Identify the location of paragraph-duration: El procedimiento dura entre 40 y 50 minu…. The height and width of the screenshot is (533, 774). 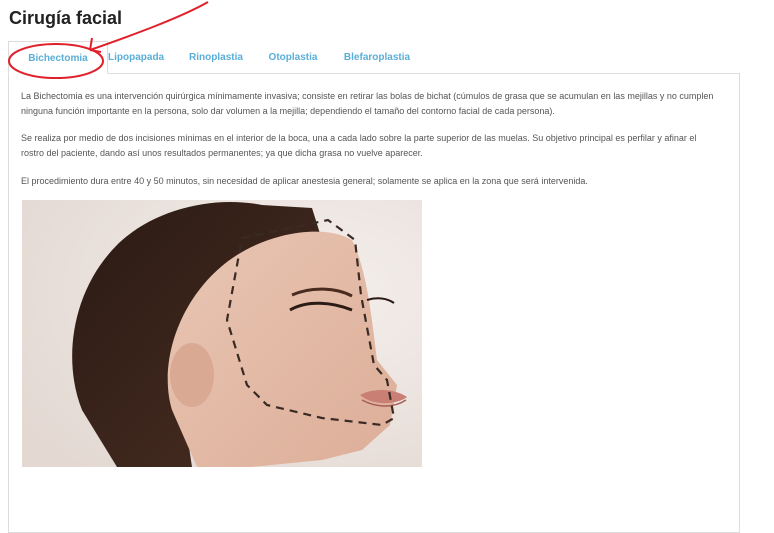
(304, 181).